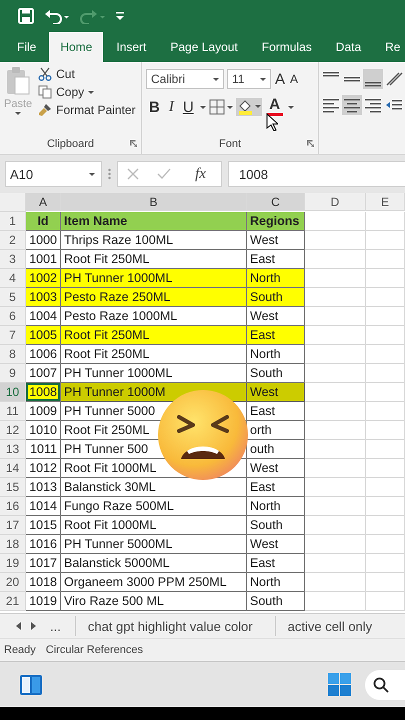 This screenshot has width=405, height=720. Describe the element at coordinates (385, 202) in the screenshot. I see `column-header: E` at that location.